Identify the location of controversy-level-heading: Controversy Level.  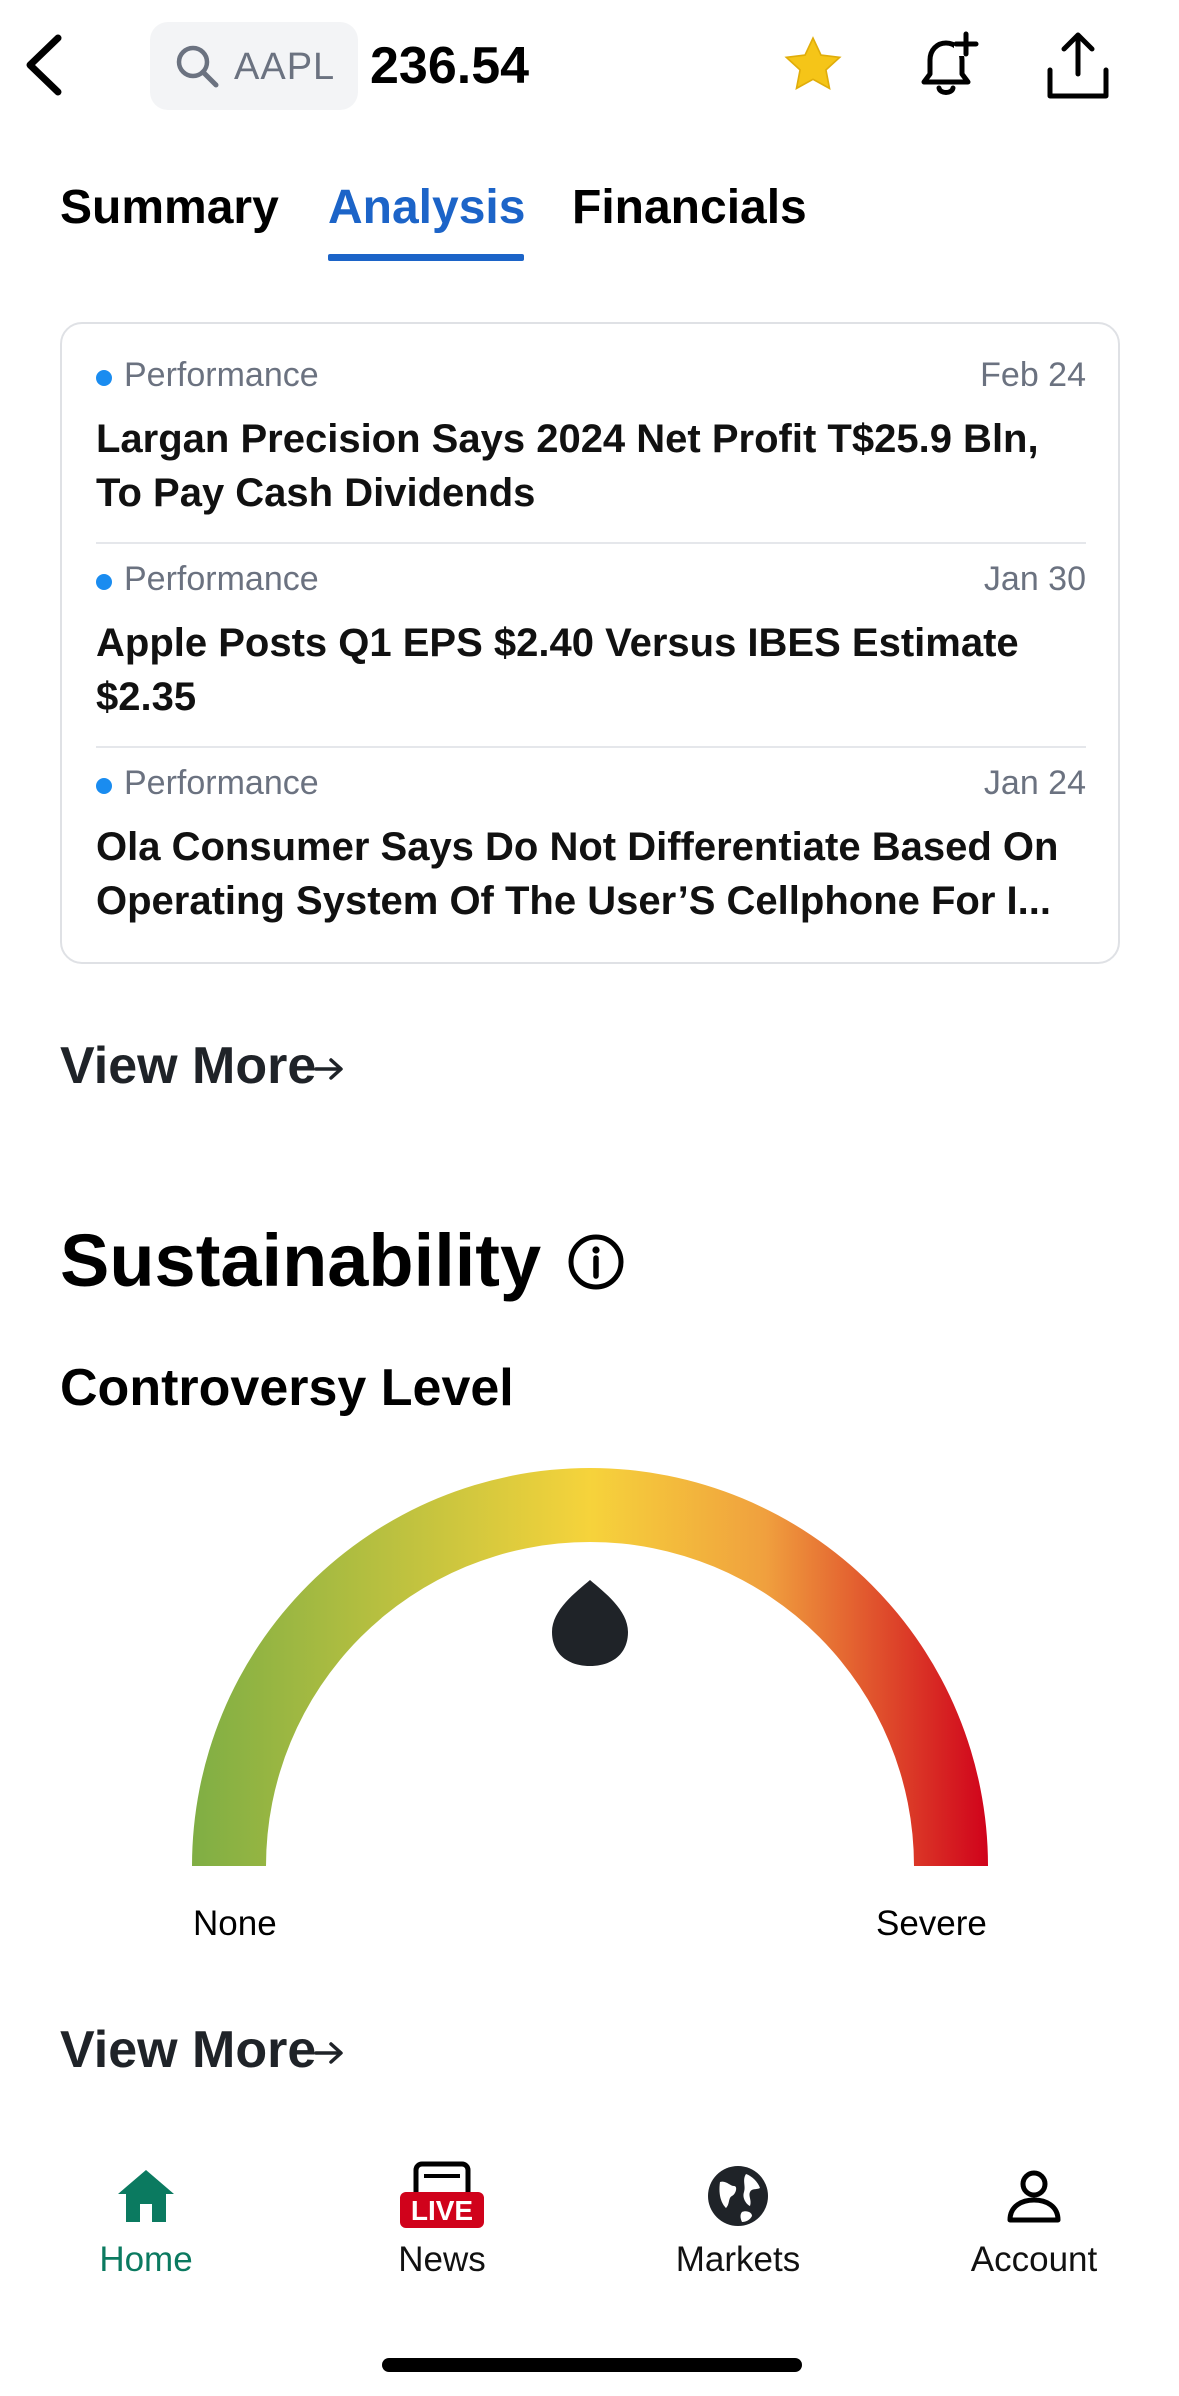
(287, 1388).